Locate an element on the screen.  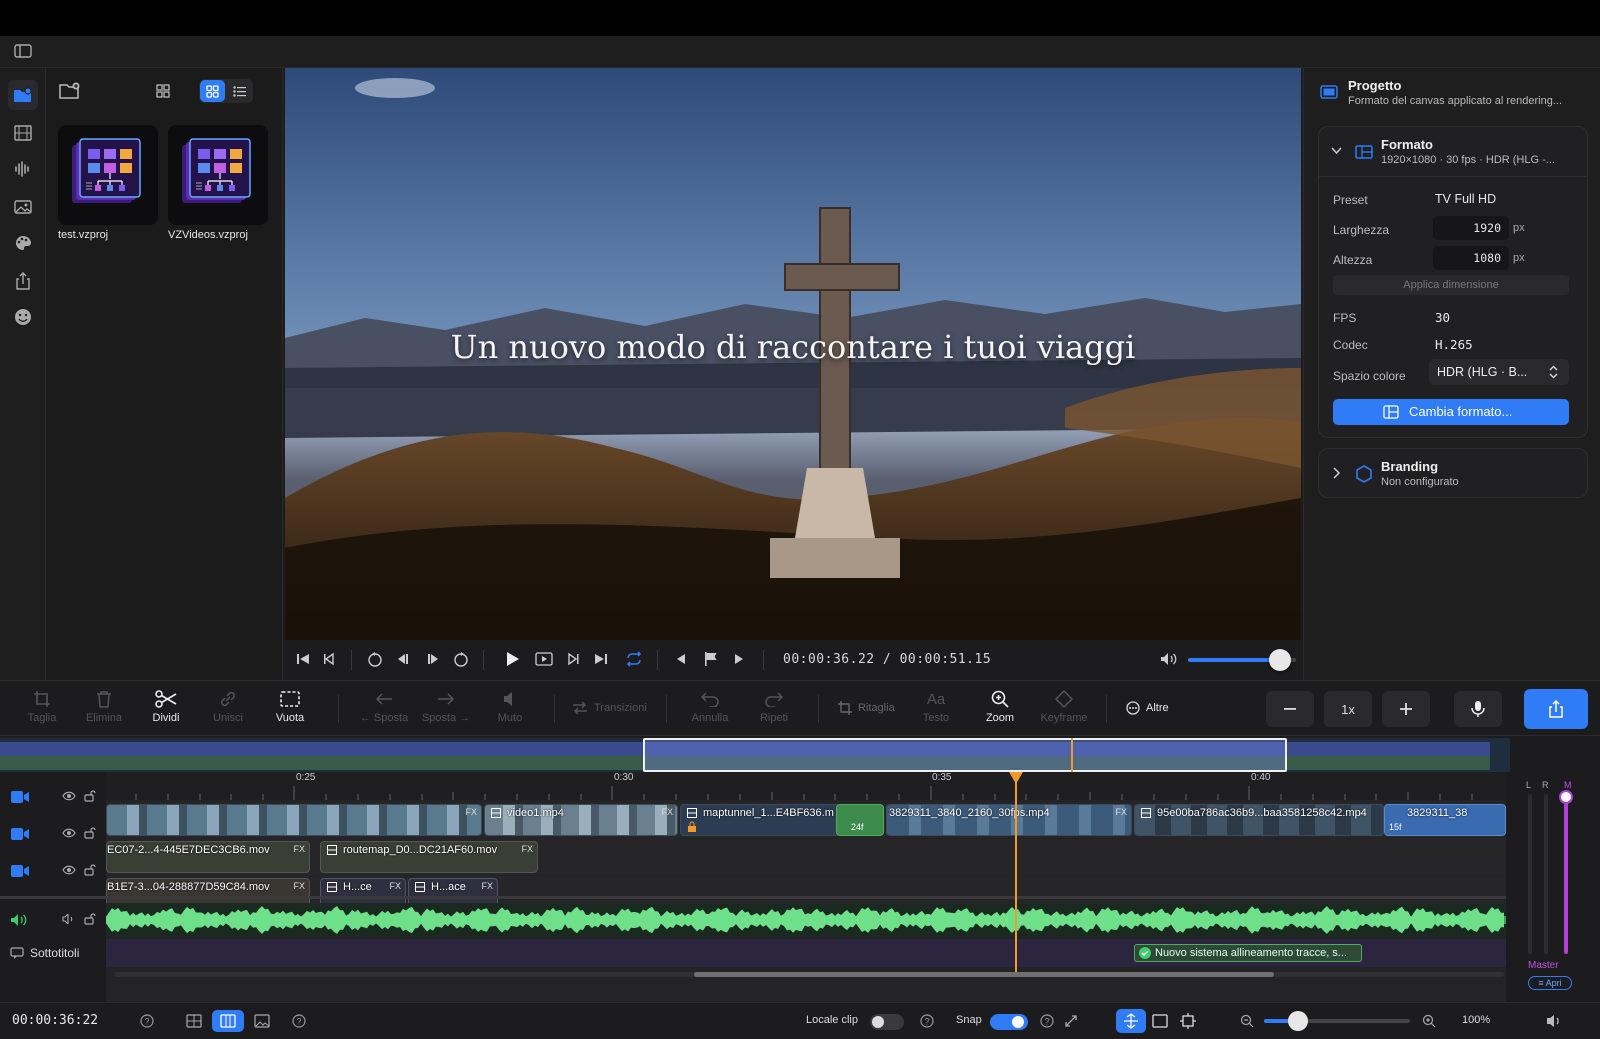
speed-button: 1x is located at coordinates (1348, 709).